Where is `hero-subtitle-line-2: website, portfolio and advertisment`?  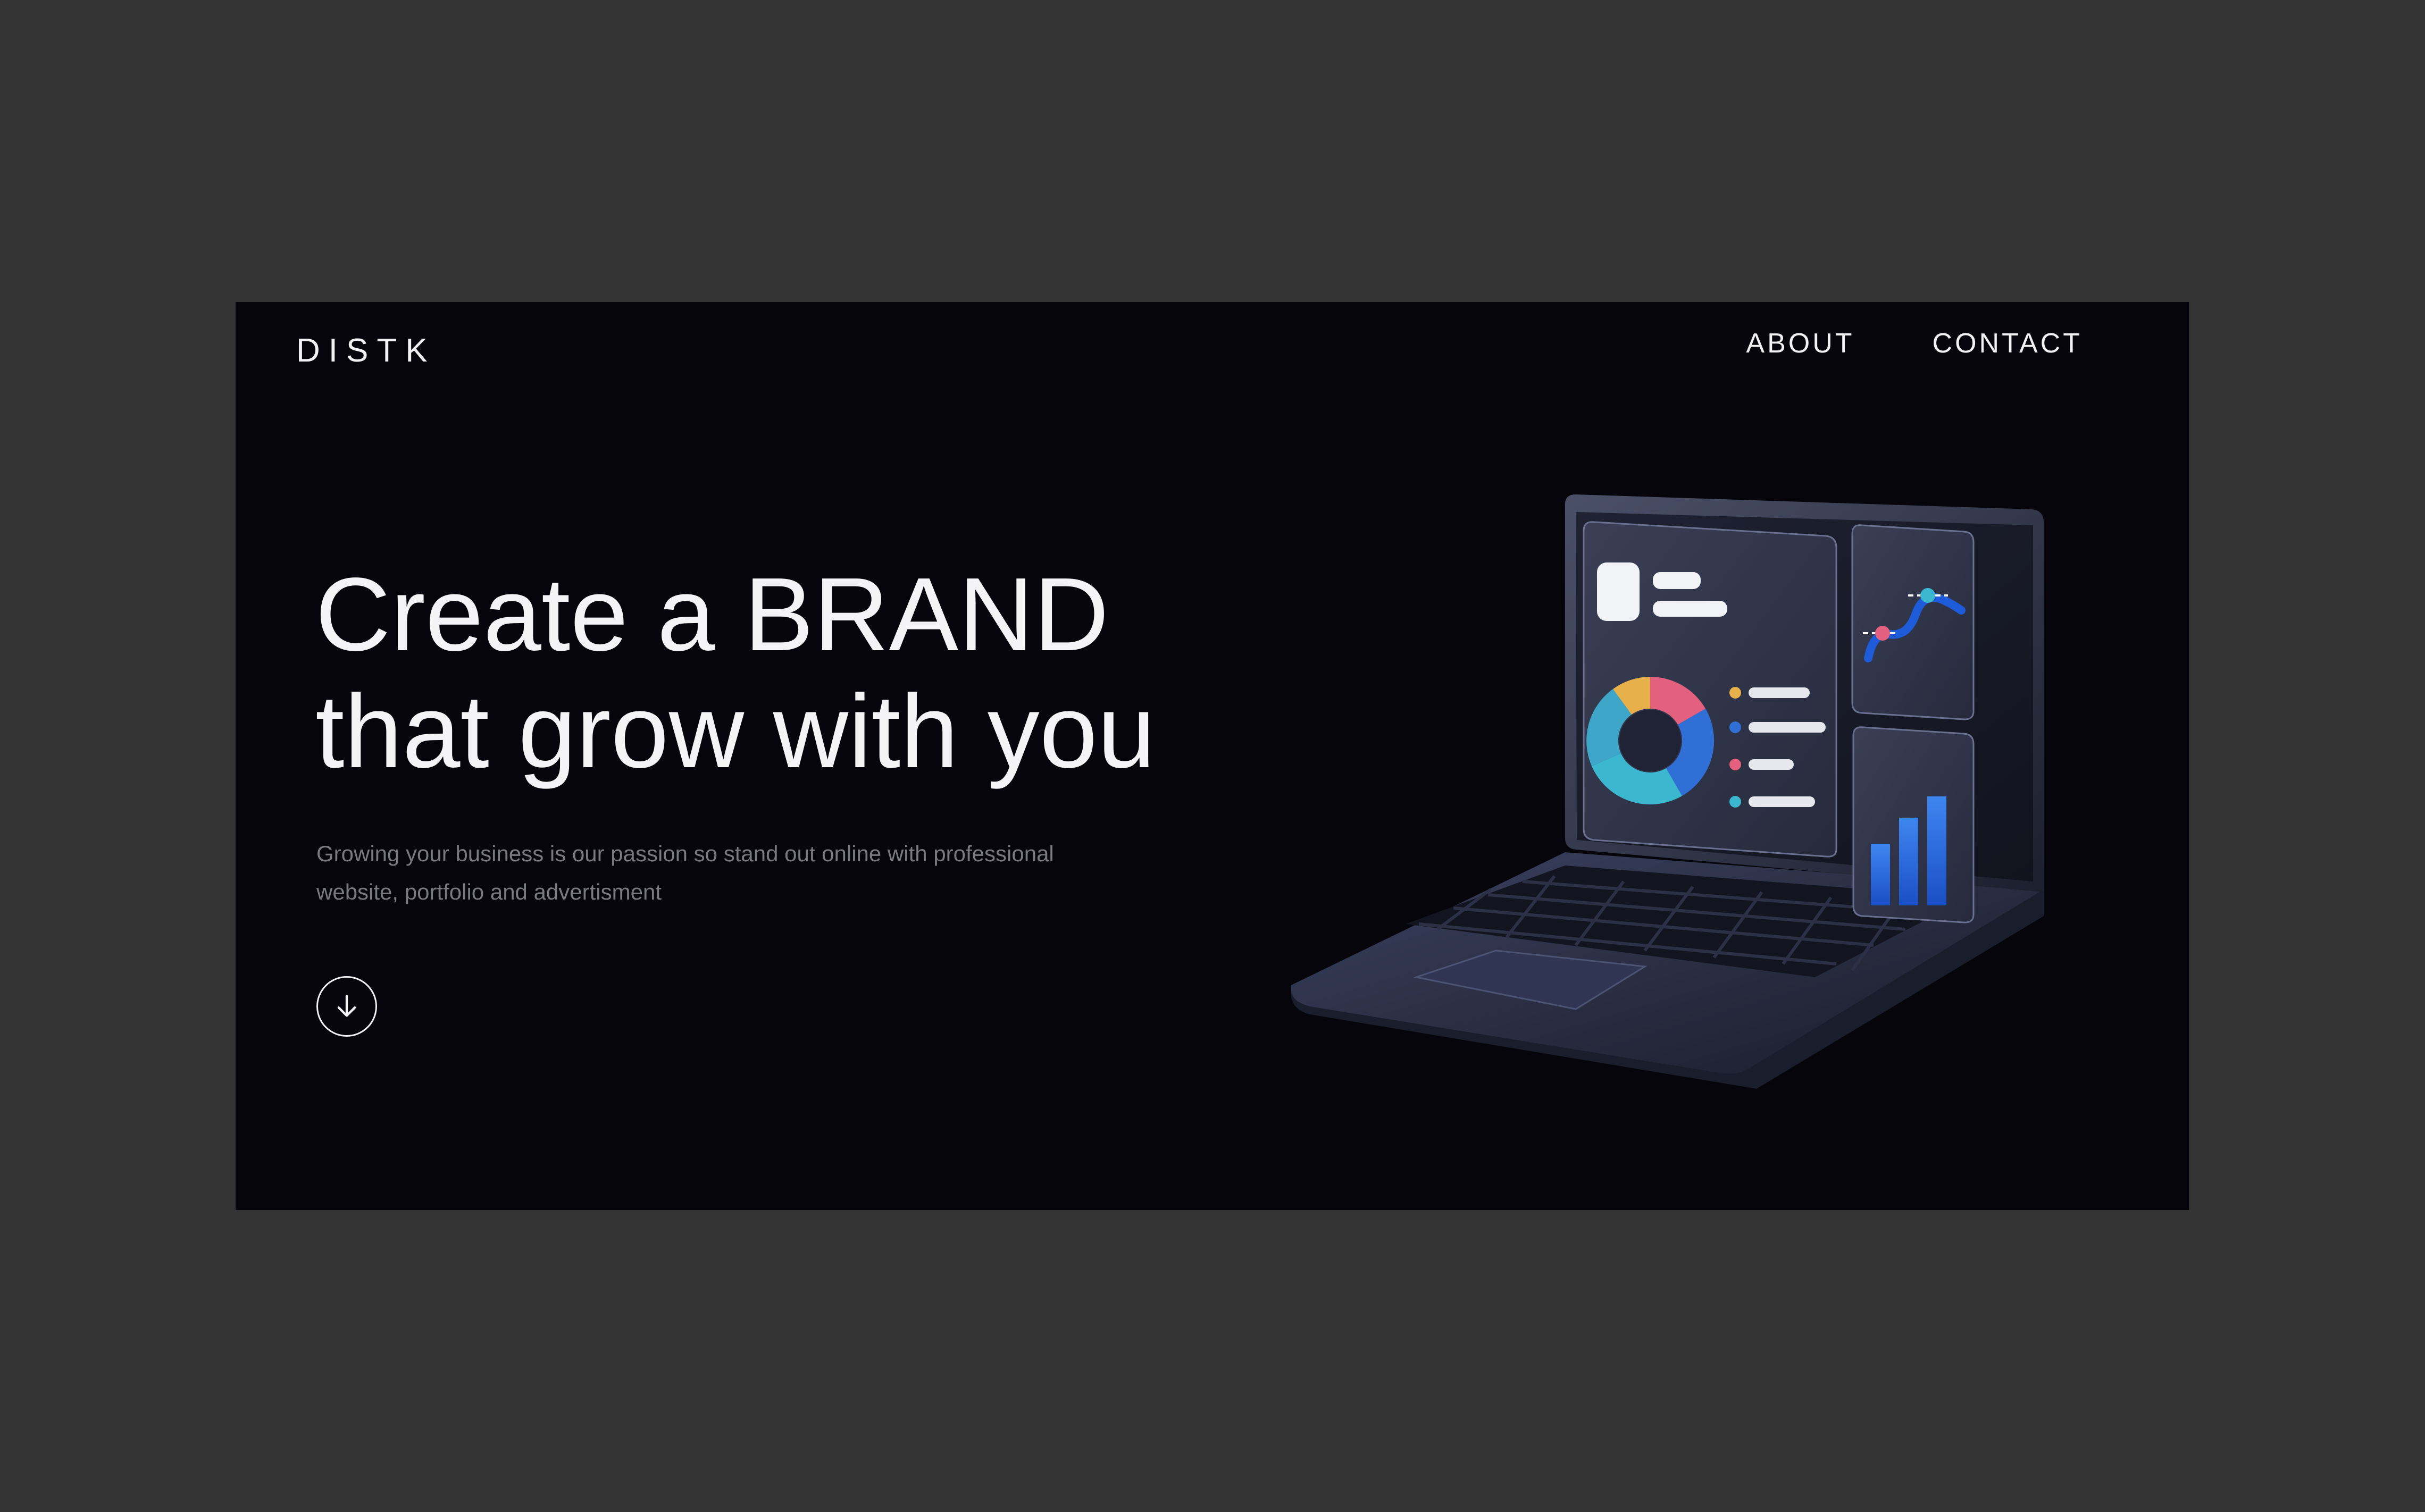
hero-subtitle-line-2: website, portfolio and advertisment is located at coordinates (489, 891).